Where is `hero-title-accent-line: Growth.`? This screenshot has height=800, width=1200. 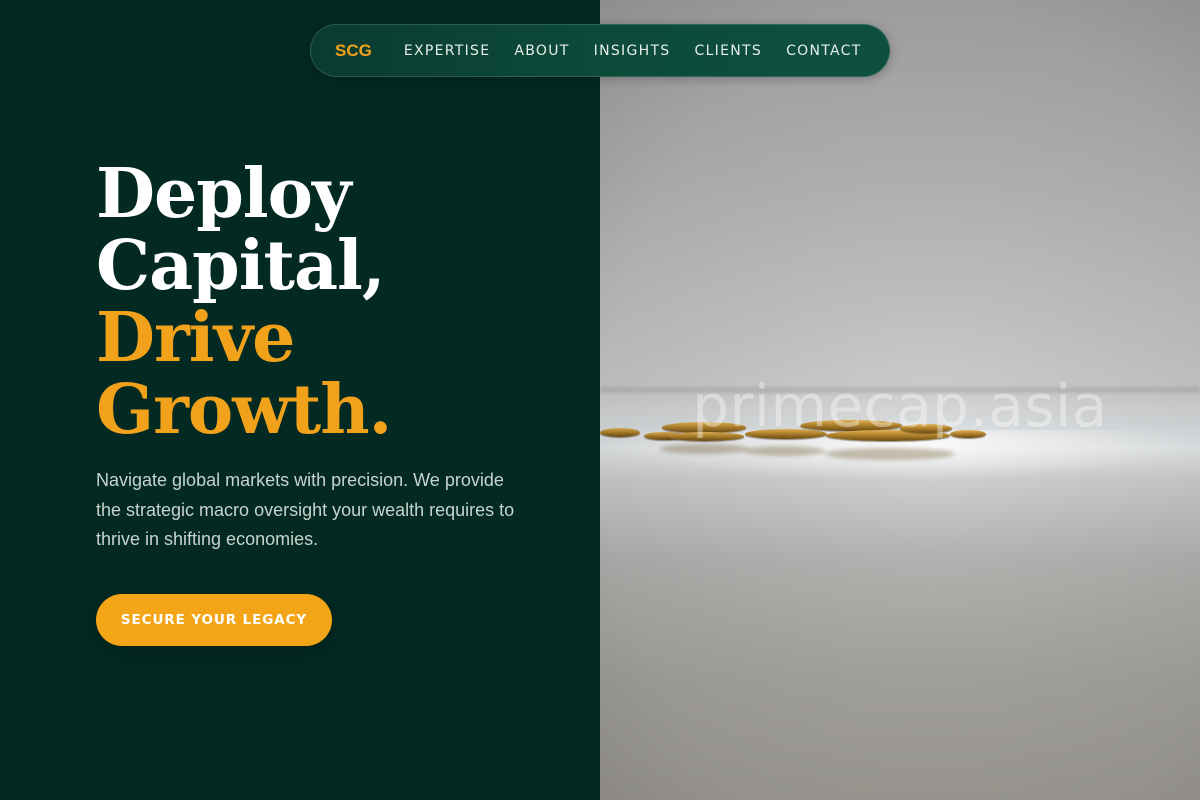
hero-title-accent-line: Growth. is located at coordinates (244, 410).